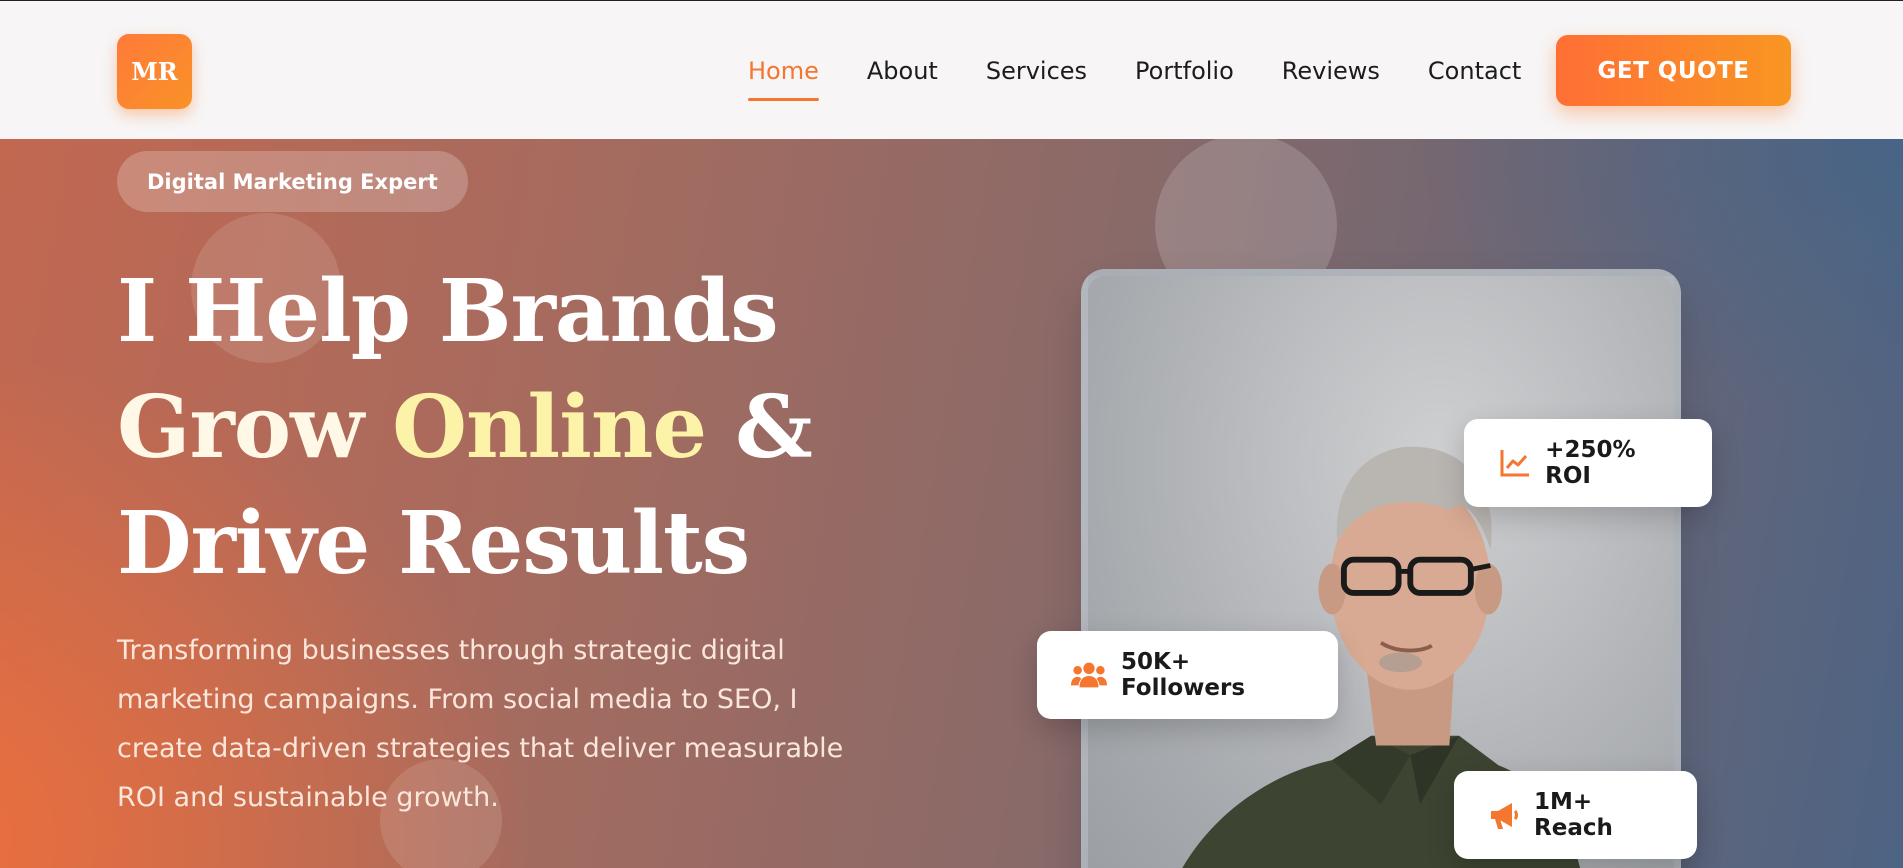  Describe the element at coordinates (255, 427) in the screenshot. I see `headline-grow: Grow` at that location.